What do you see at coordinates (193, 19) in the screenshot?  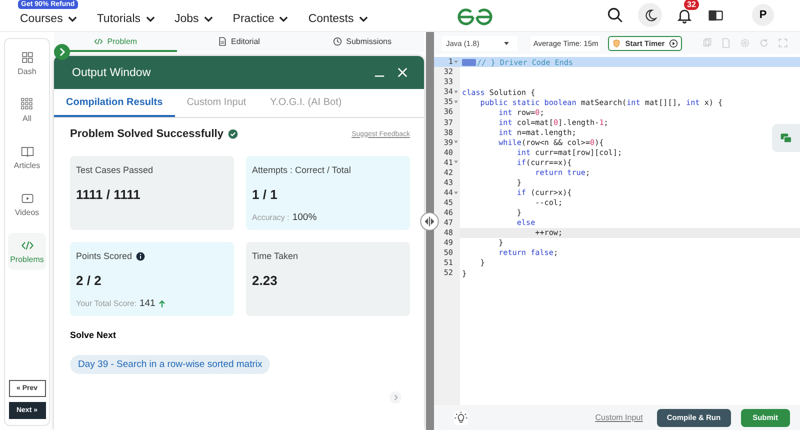 I see `nav-menu-item: Jobs` at bounding box center [193, 19].